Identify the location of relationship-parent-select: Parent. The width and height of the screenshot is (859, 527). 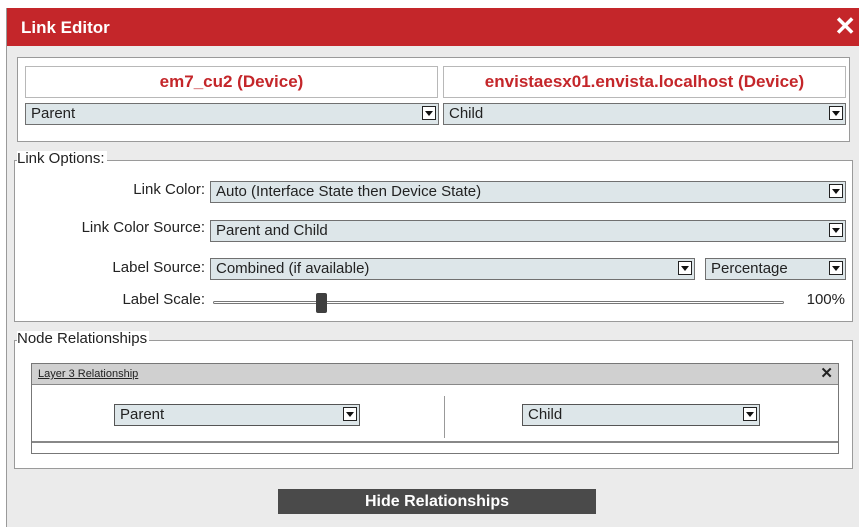
(237, 415).